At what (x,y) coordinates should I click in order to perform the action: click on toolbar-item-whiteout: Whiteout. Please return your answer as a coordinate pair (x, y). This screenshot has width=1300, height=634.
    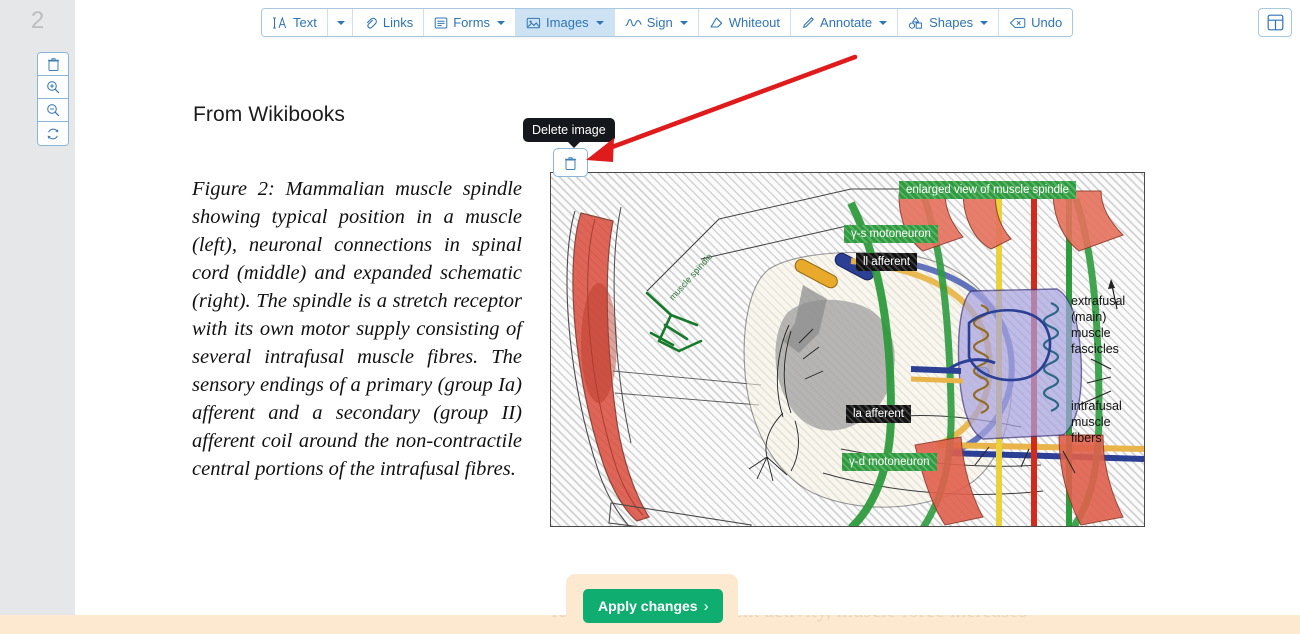
    Looking at the image, I should click on (745, 22).